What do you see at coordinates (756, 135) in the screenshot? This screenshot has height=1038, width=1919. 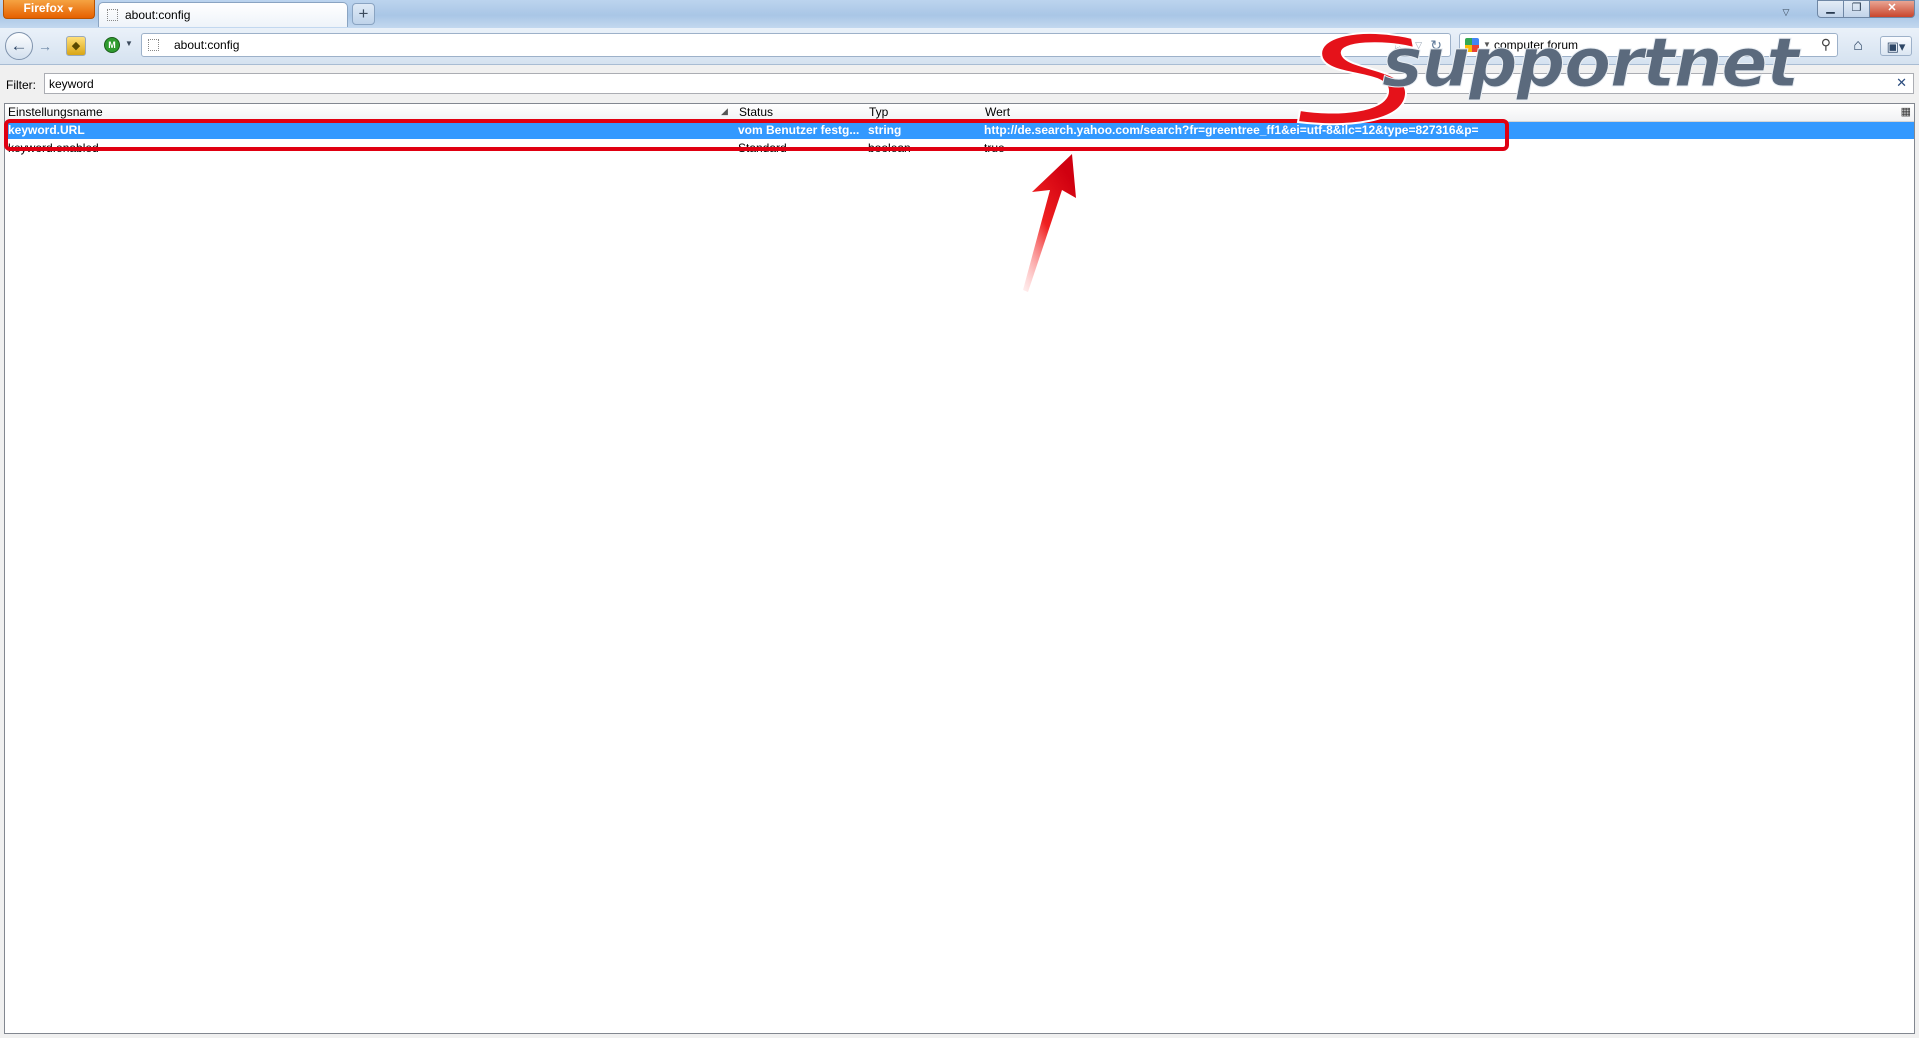 I see `highlight-box` at bounding box center [756, 135].